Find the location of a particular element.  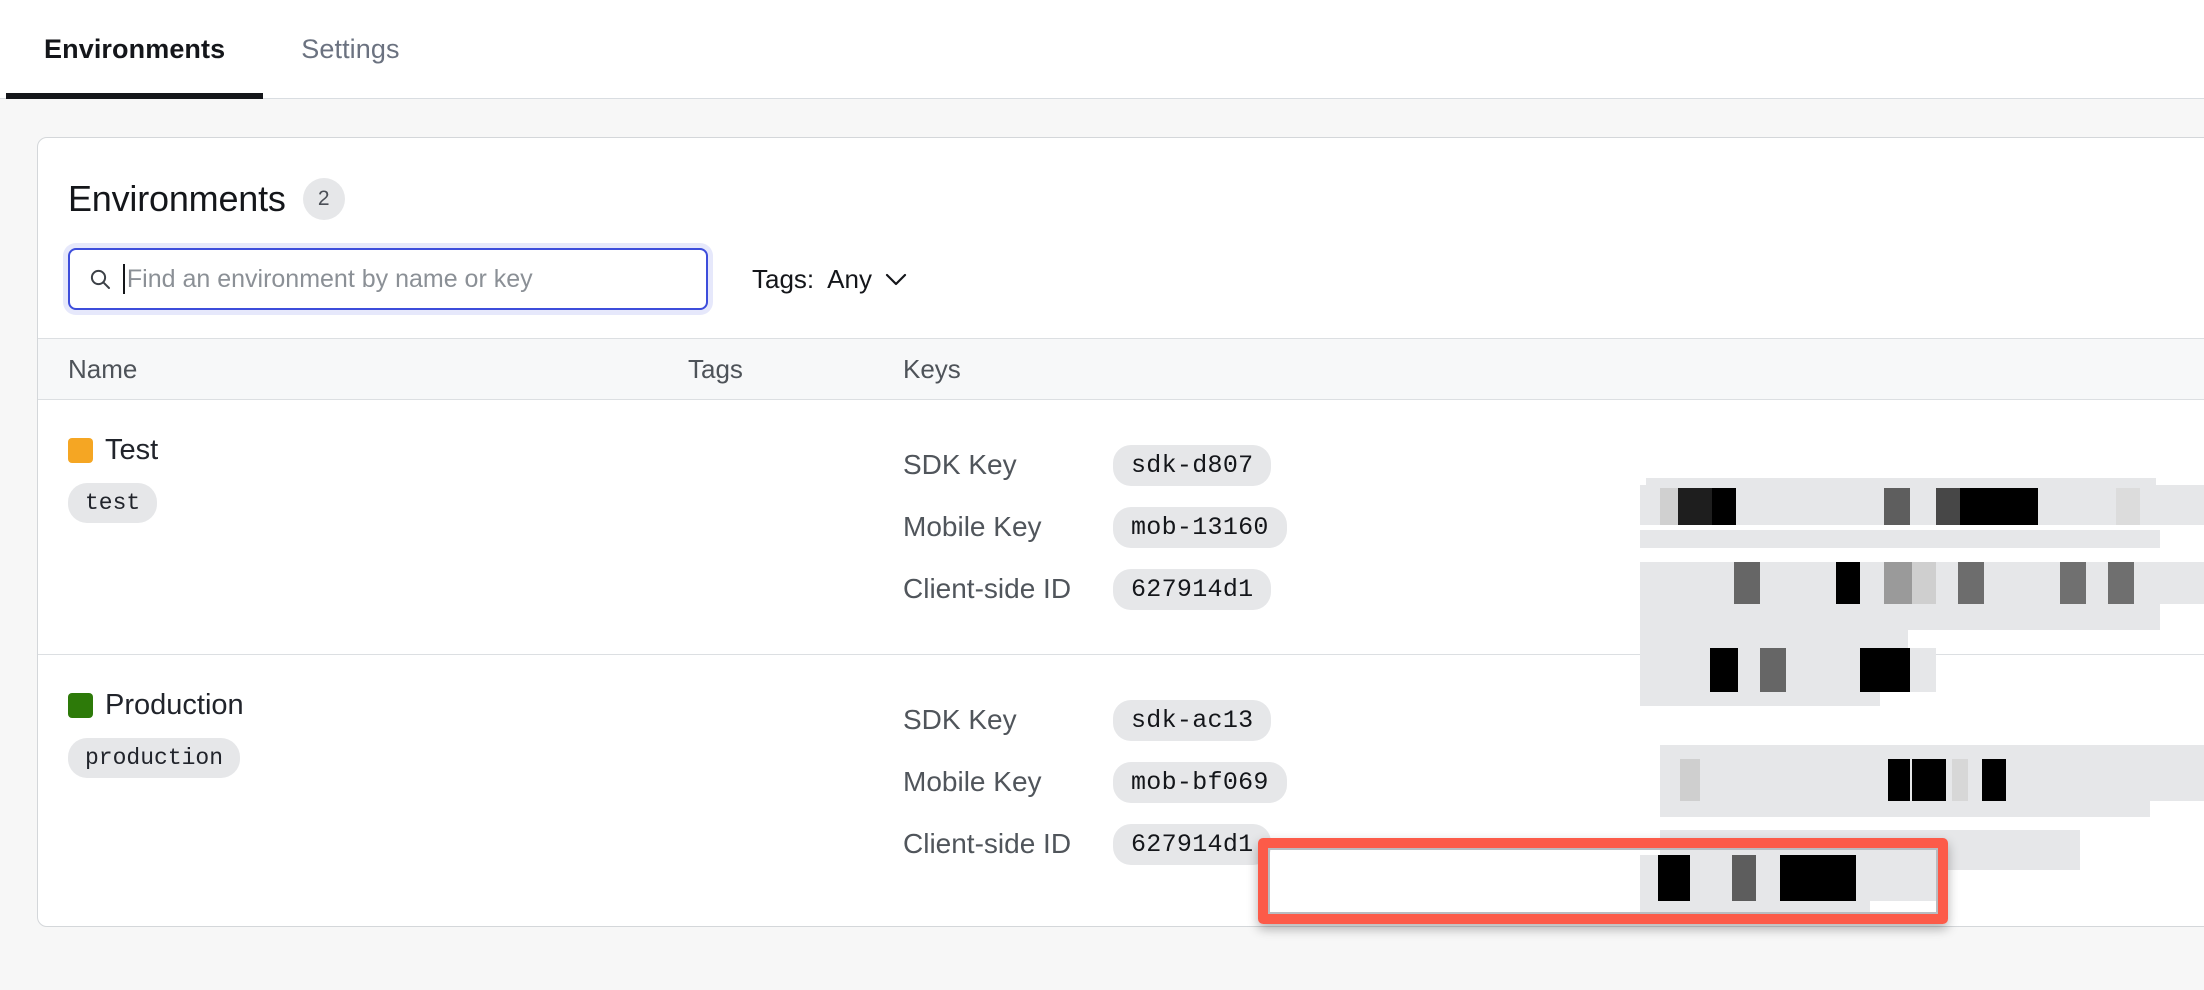

key-value-mobile: mob-13160 is located at coordinates (1200, 527).